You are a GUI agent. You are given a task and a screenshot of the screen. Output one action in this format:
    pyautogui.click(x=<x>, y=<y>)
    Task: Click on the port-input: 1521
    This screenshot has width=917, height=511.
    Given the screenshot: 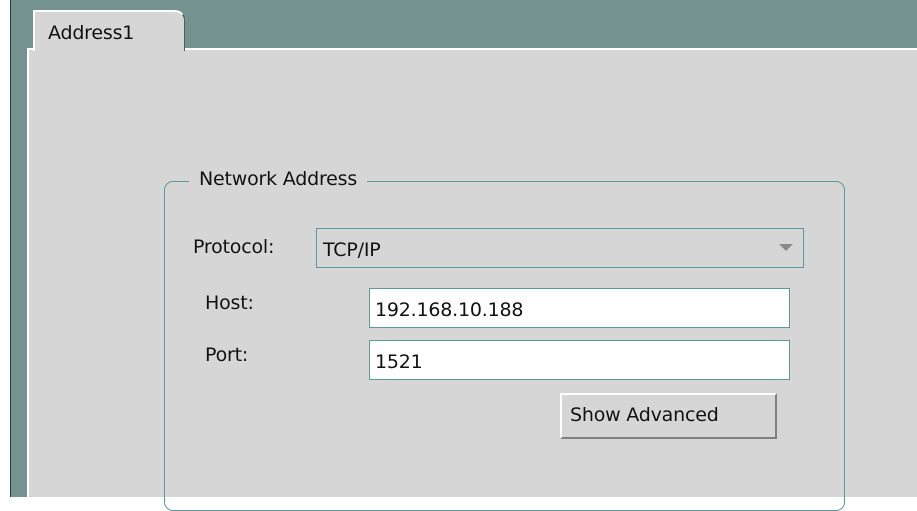 What is the action you would take?
    pyautogui.click(x=579, y=360)
    